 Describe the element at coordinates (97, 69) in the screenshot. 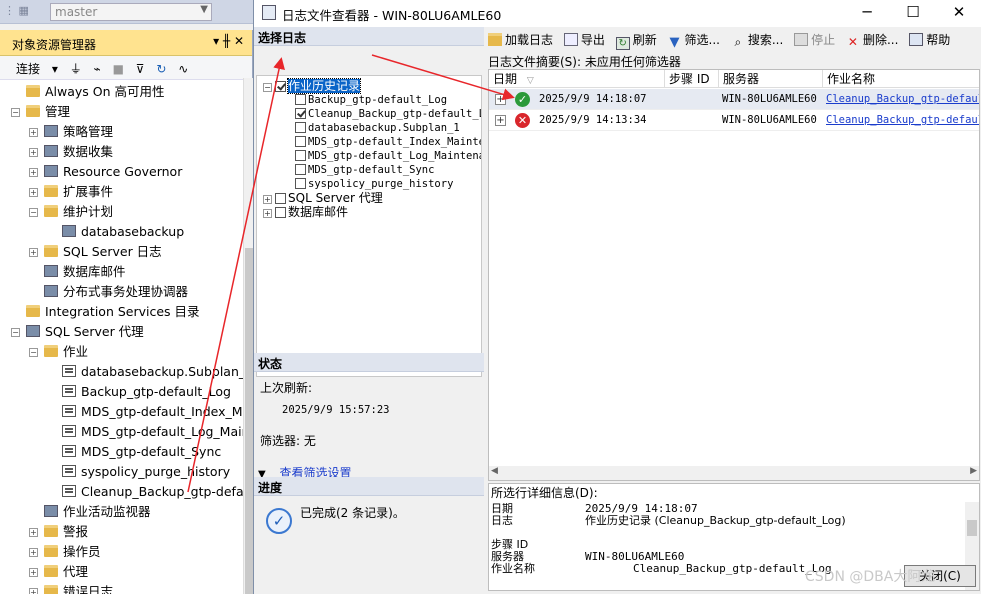

I see `disconnect-icon: ⌁` at that location.